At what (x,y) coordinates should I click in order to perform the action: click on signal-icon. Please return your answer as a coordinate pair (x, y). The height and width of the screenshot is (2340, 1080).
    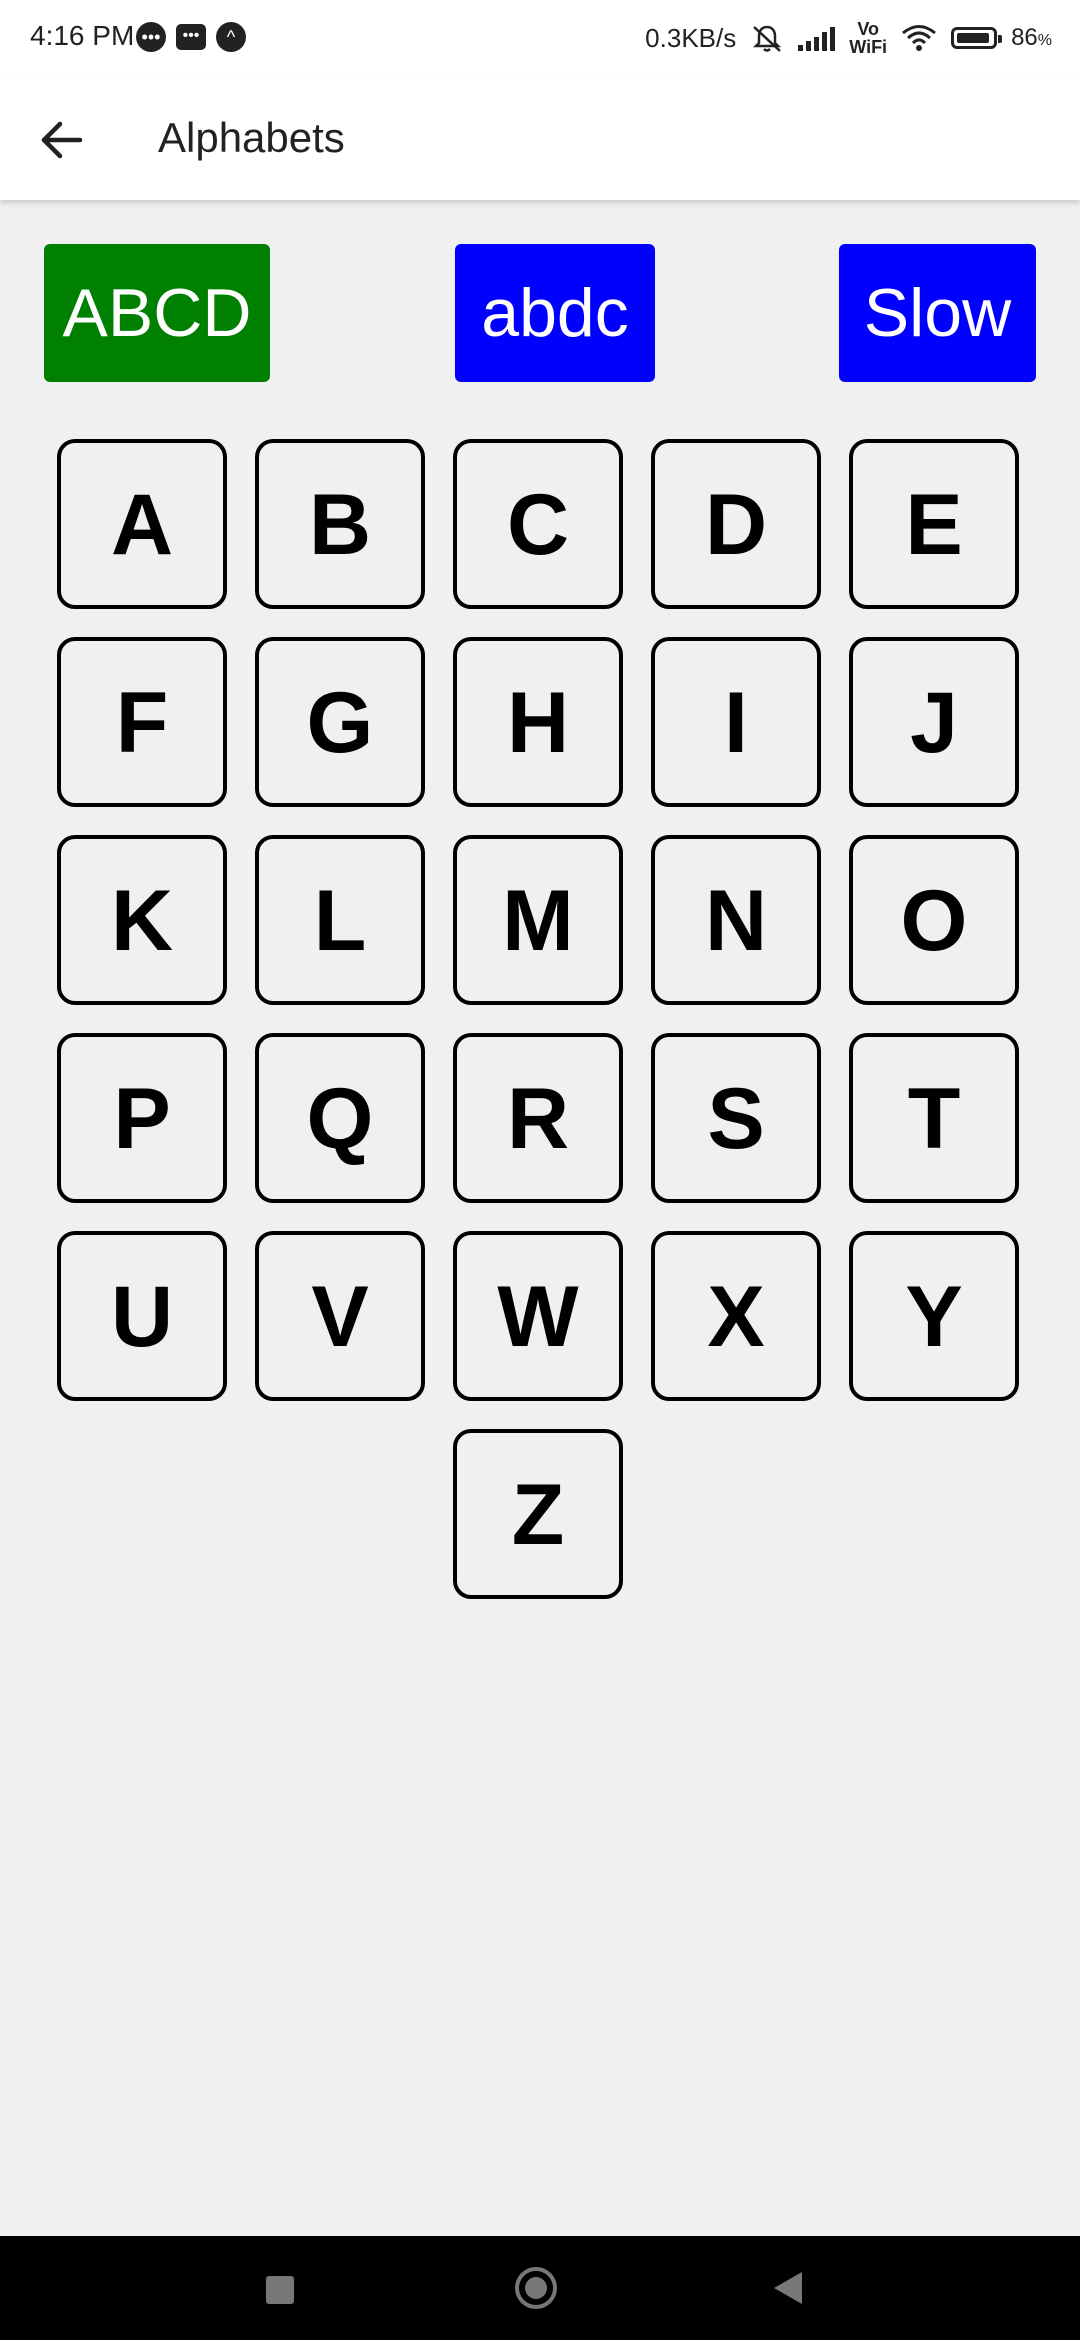
    Looking at the image, I should click on (817, 38).